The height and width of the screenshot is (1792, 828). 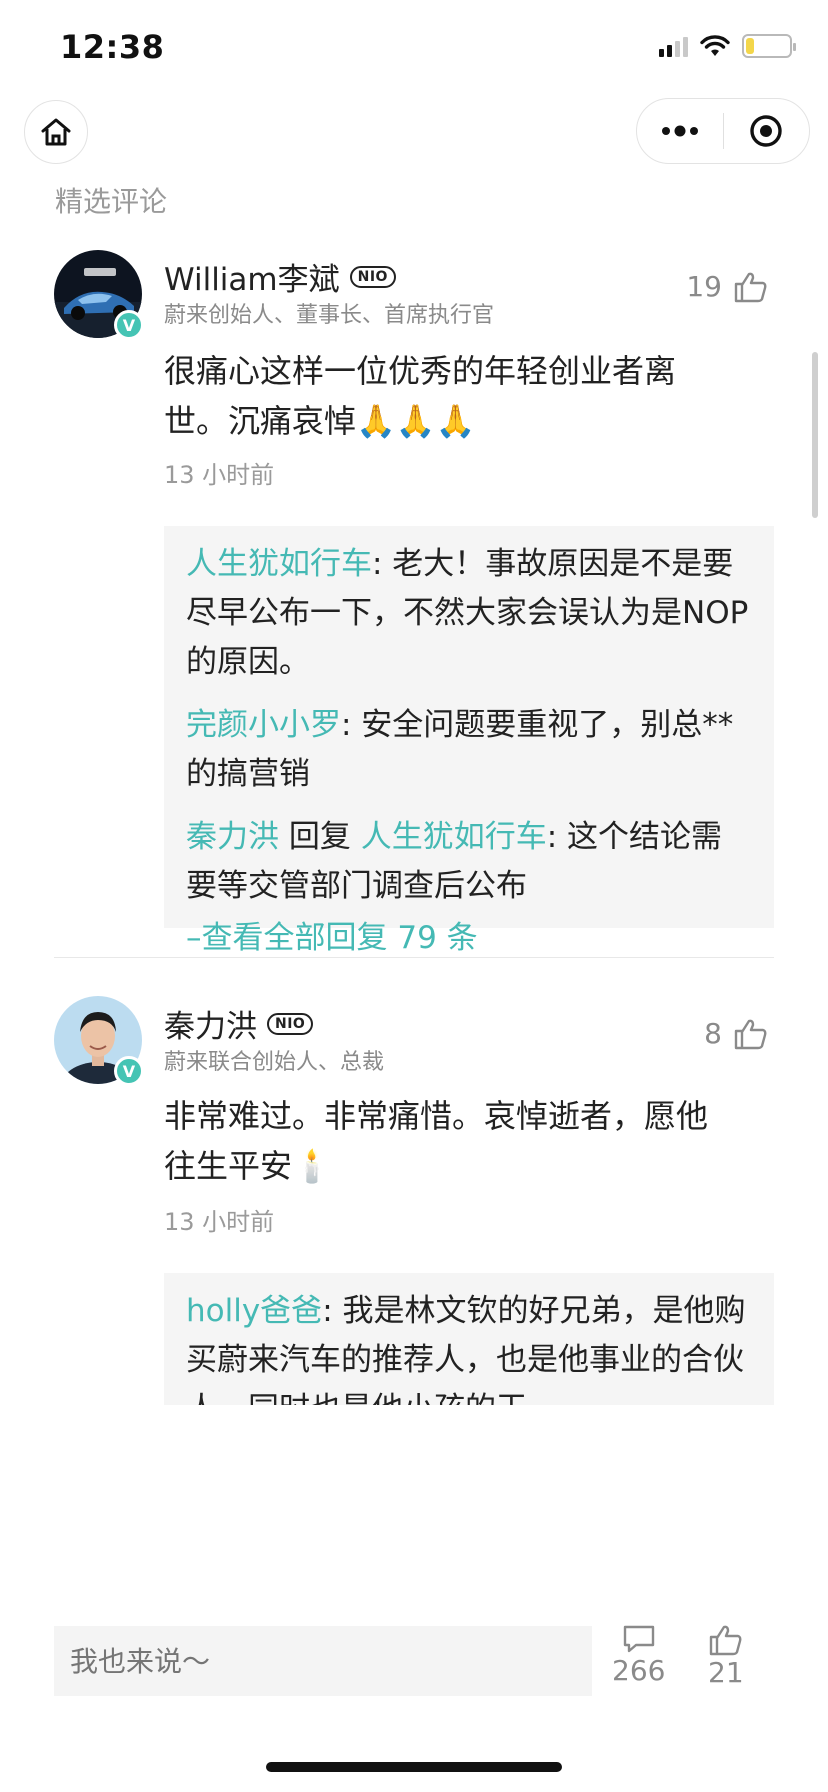 I want to click on battery-icon, so click(x=769, y=46).